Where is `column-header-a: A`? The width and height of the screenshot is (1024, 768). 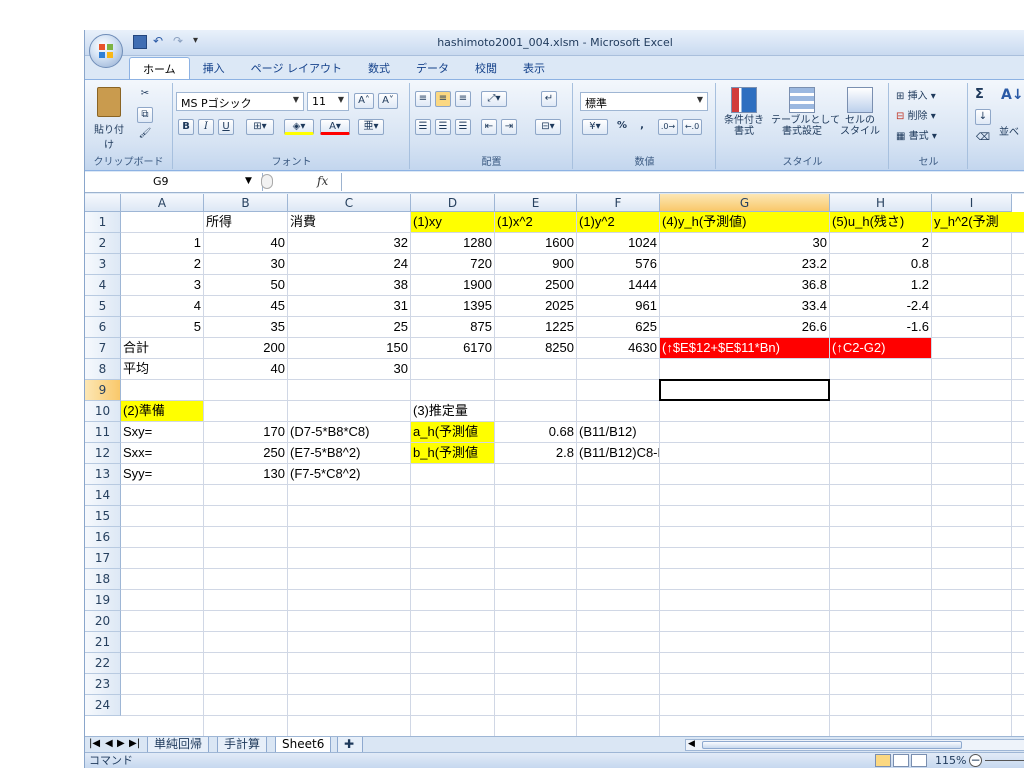
column-header-a: A is located at coordinates (162, 203).